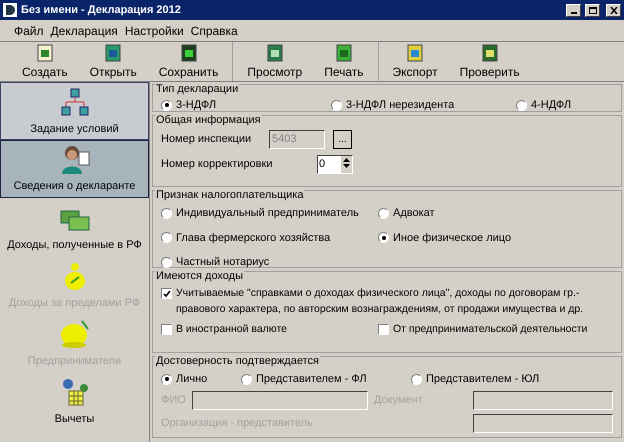 The width and height of the screenshot is (624, 442). I want to click on sidebar-item: Вычеты, so click(74, 401).